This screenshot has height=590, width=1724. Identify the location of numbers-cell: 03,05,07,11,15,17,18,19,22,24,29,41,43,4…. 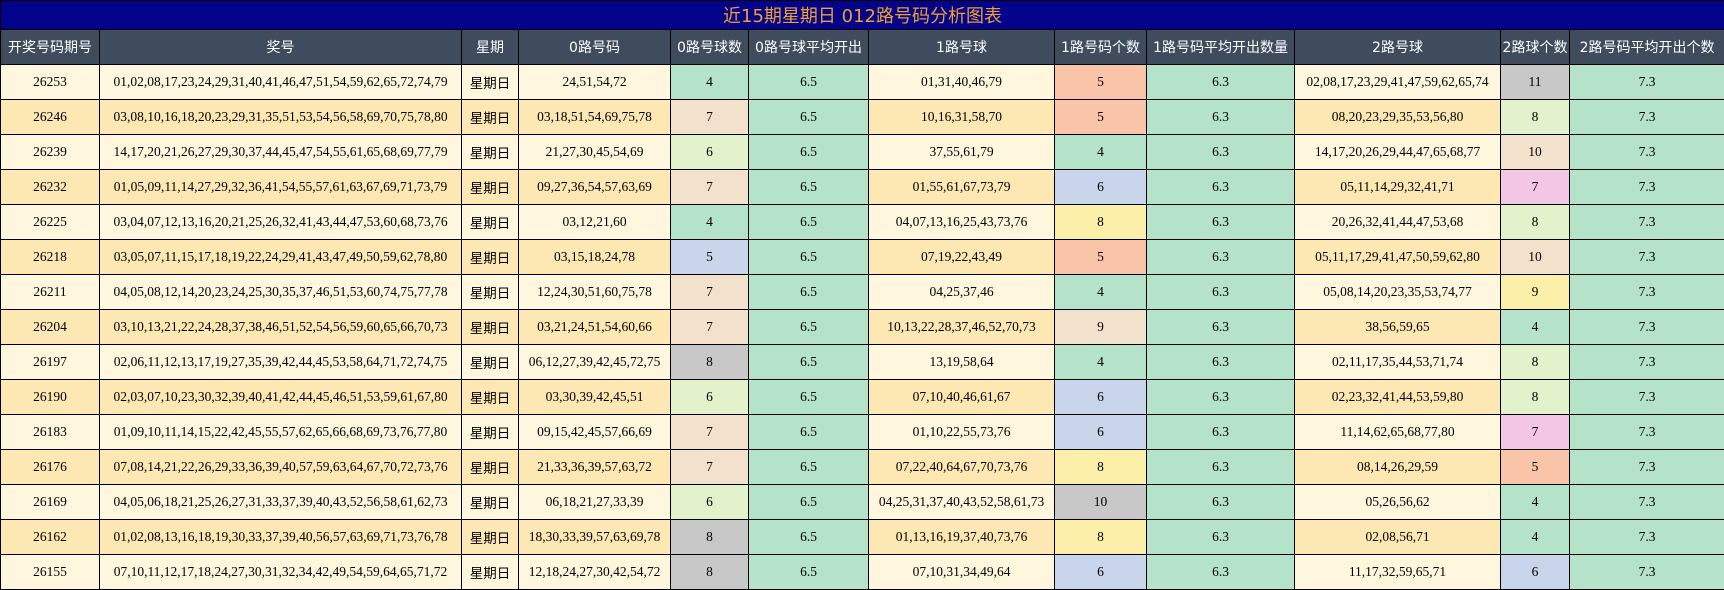
(281, 257).